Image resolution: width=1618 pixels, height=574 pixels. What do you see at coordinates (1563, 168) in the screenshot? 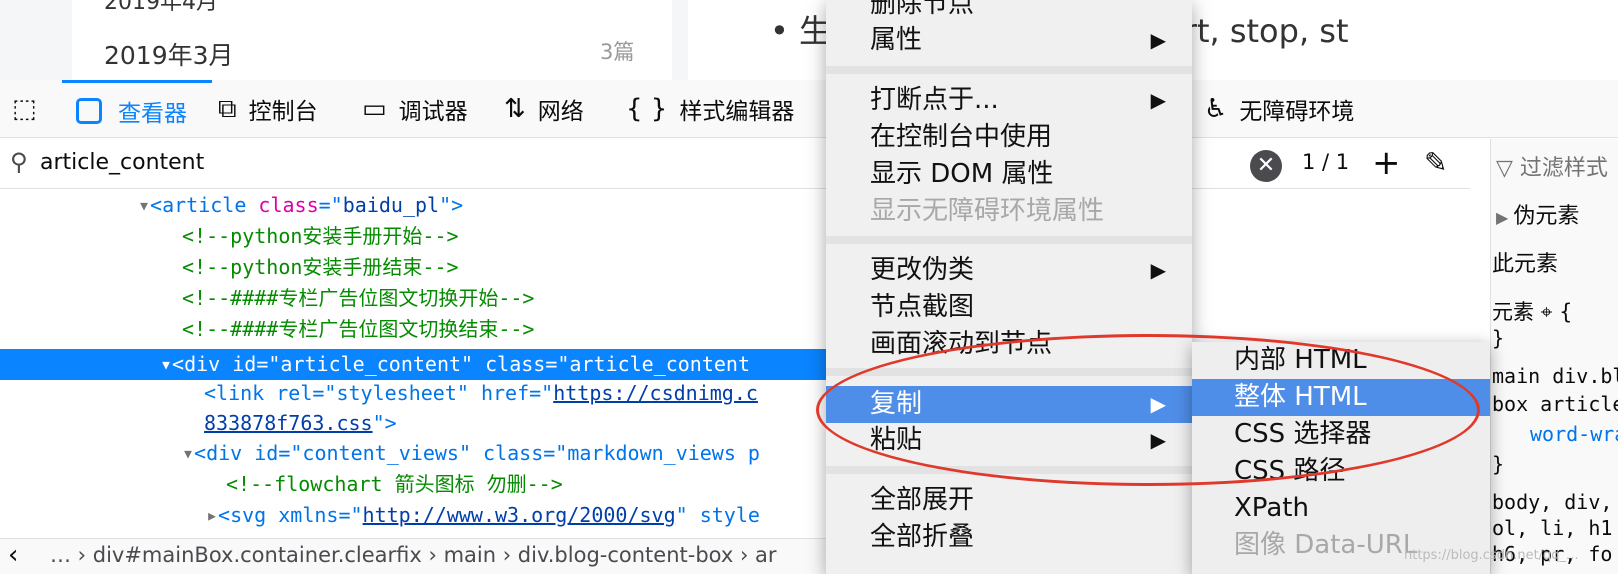
I see `filter-placeholder: 过滤样式` at bounding box center [1563, 168].